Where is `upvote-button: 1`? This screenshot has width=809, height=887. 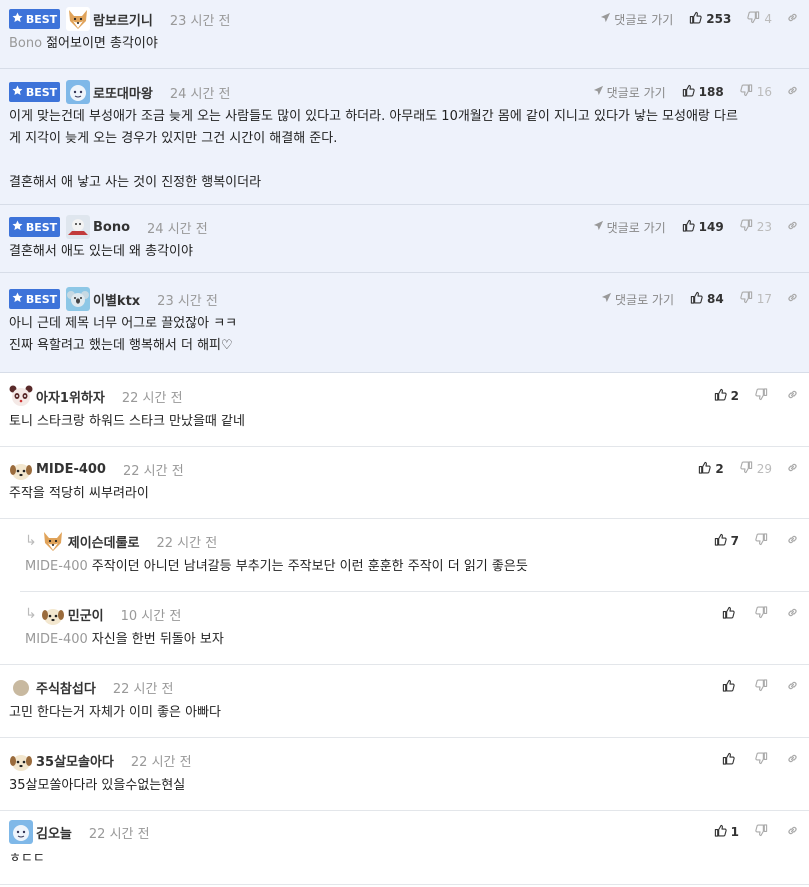
upvote-button: 1 is located at coordinates (724, 832).